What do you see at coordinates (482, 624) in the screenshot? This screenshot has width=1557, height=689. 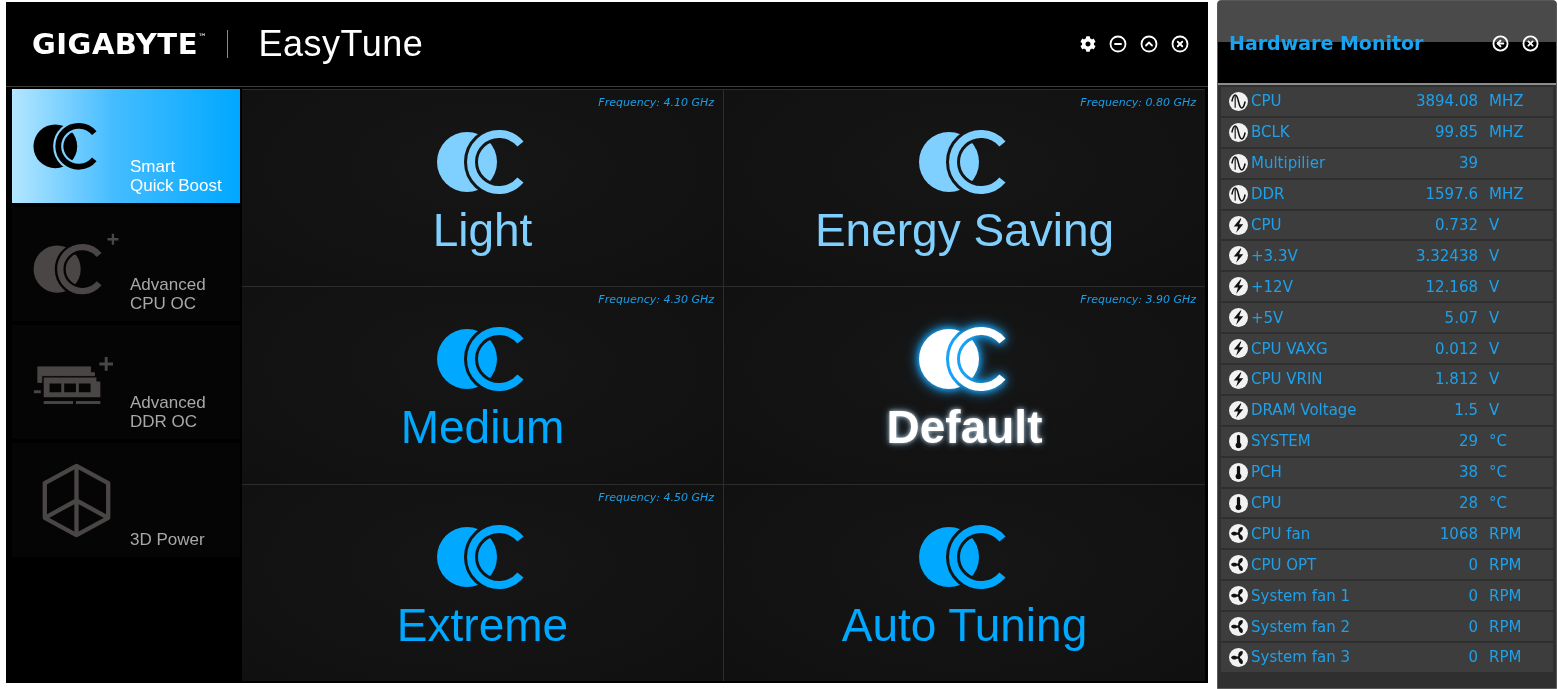 I see `profile-label: Extreme` at bounding box center [482, 624].